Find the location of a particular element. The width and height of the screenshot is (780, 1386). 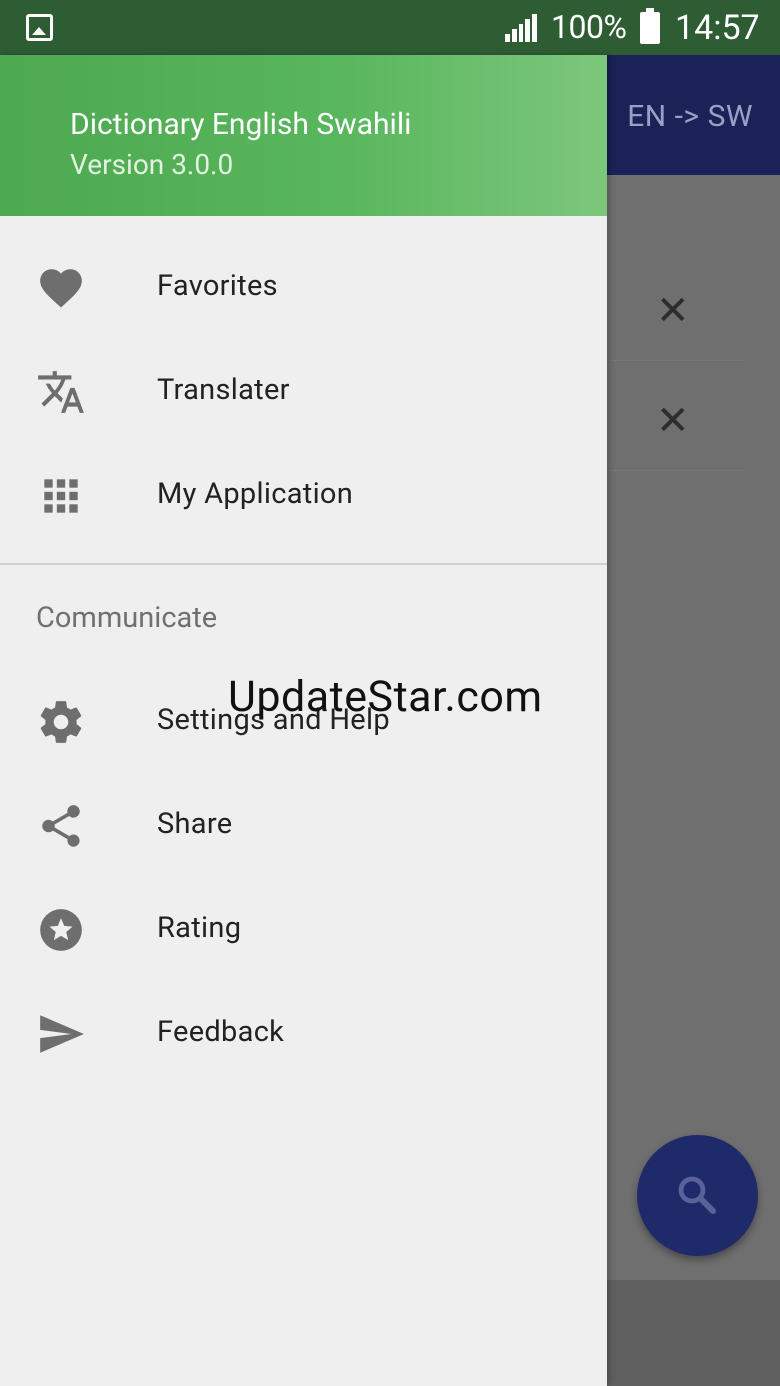

app-version: Version 3.0.0 is located at coordinates (152, 164).